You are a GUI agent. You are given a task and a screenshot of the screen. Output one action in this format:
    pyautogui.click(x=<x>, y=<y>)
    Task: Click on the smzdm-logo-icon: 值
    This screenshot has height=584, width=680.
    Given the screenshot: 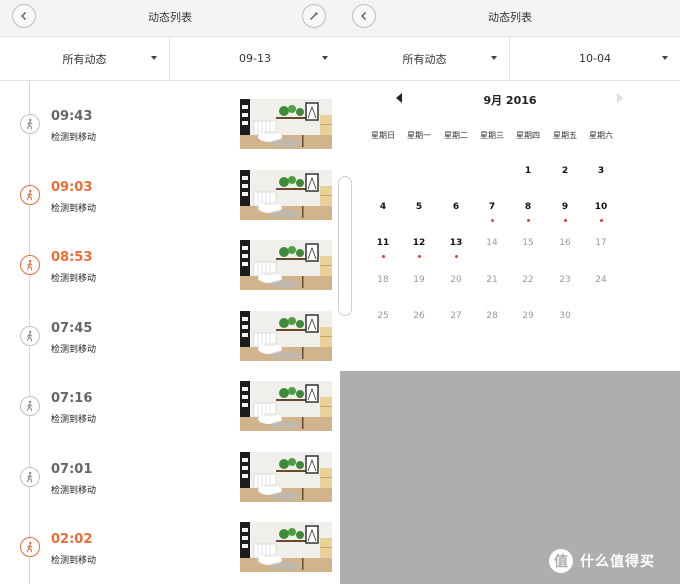 What is the action you would take?
    pyautogui.click(x=561, y=561)
    